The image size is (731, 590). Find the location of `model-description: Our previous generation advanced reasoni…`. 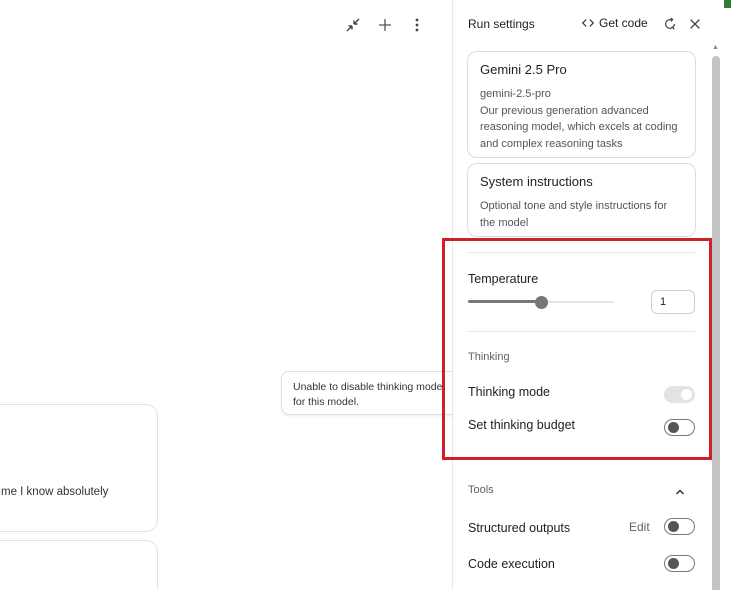

model-description: Our previous generation advanced reasoni… is located at coordinates (579, 127).